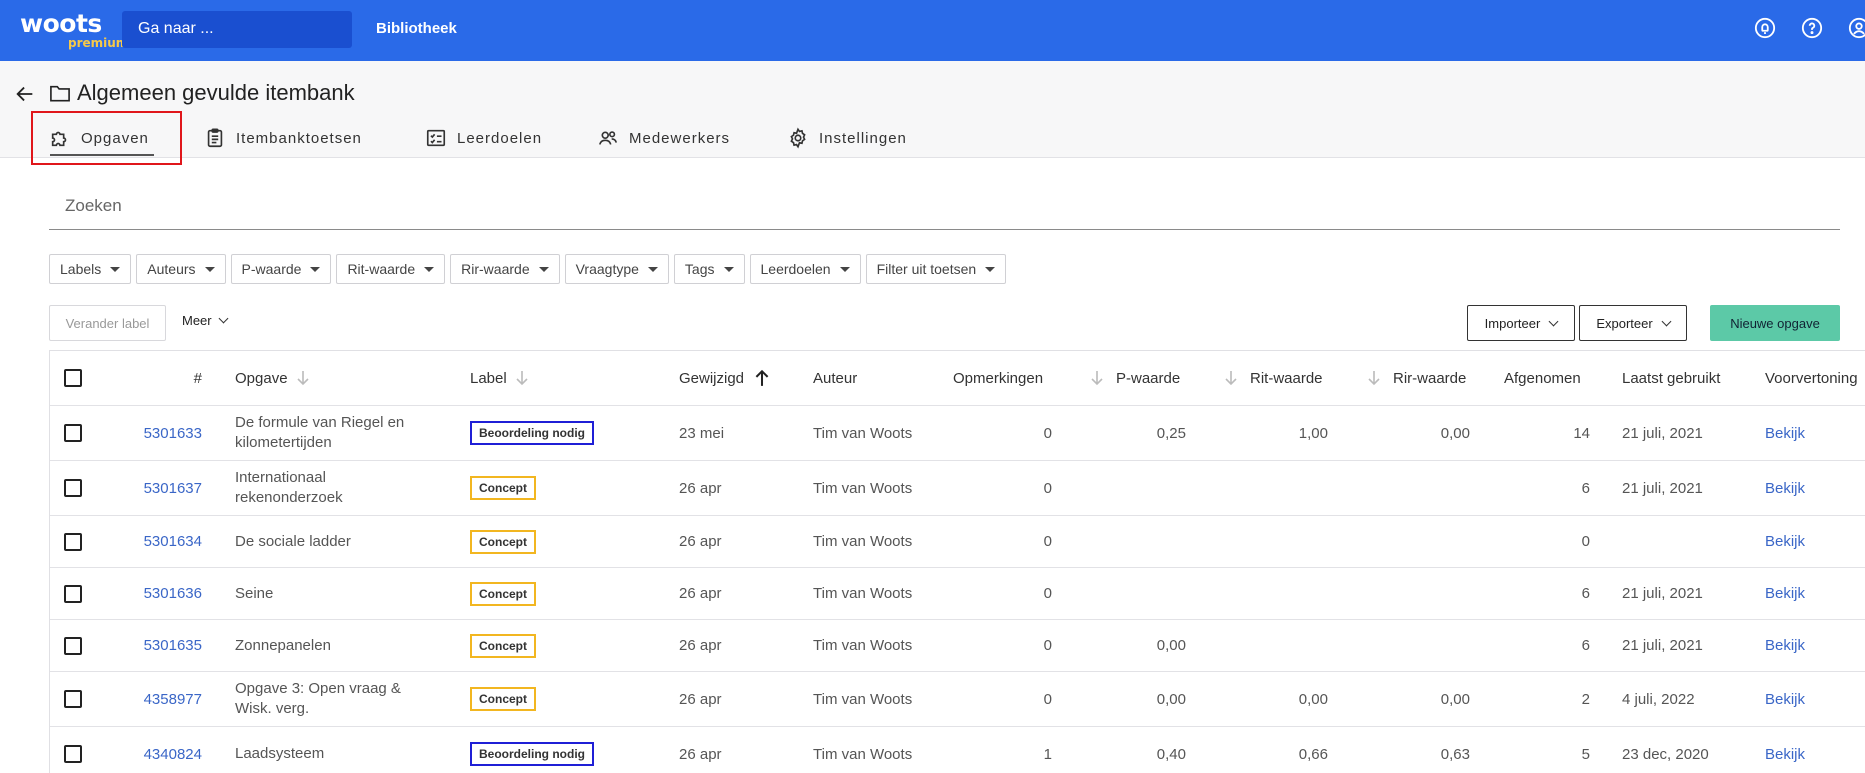 Image resolution: width=1865 pixels, height=773 pixels. What do you see at coordinates (1374, 378) in the screenshot?
I see `sort-arrow-icon` at bounding box center [1374, 378].